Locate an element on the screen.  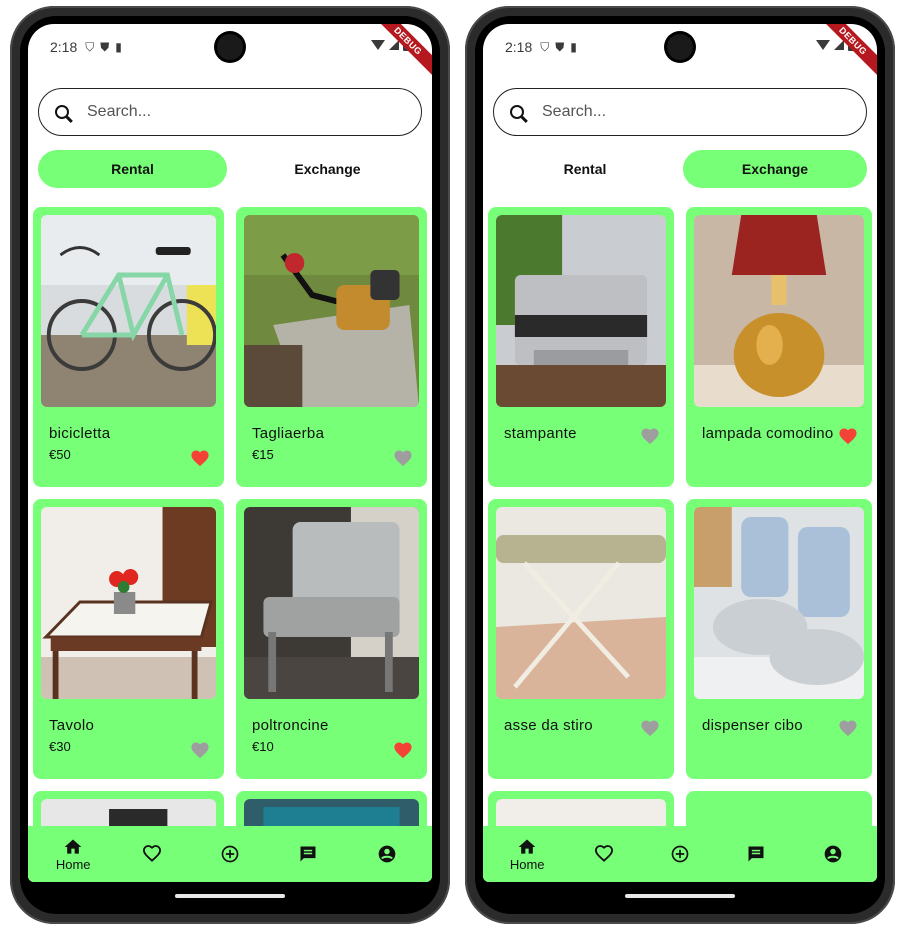
item-name: poltroncine is located at coordinates (290, 725).